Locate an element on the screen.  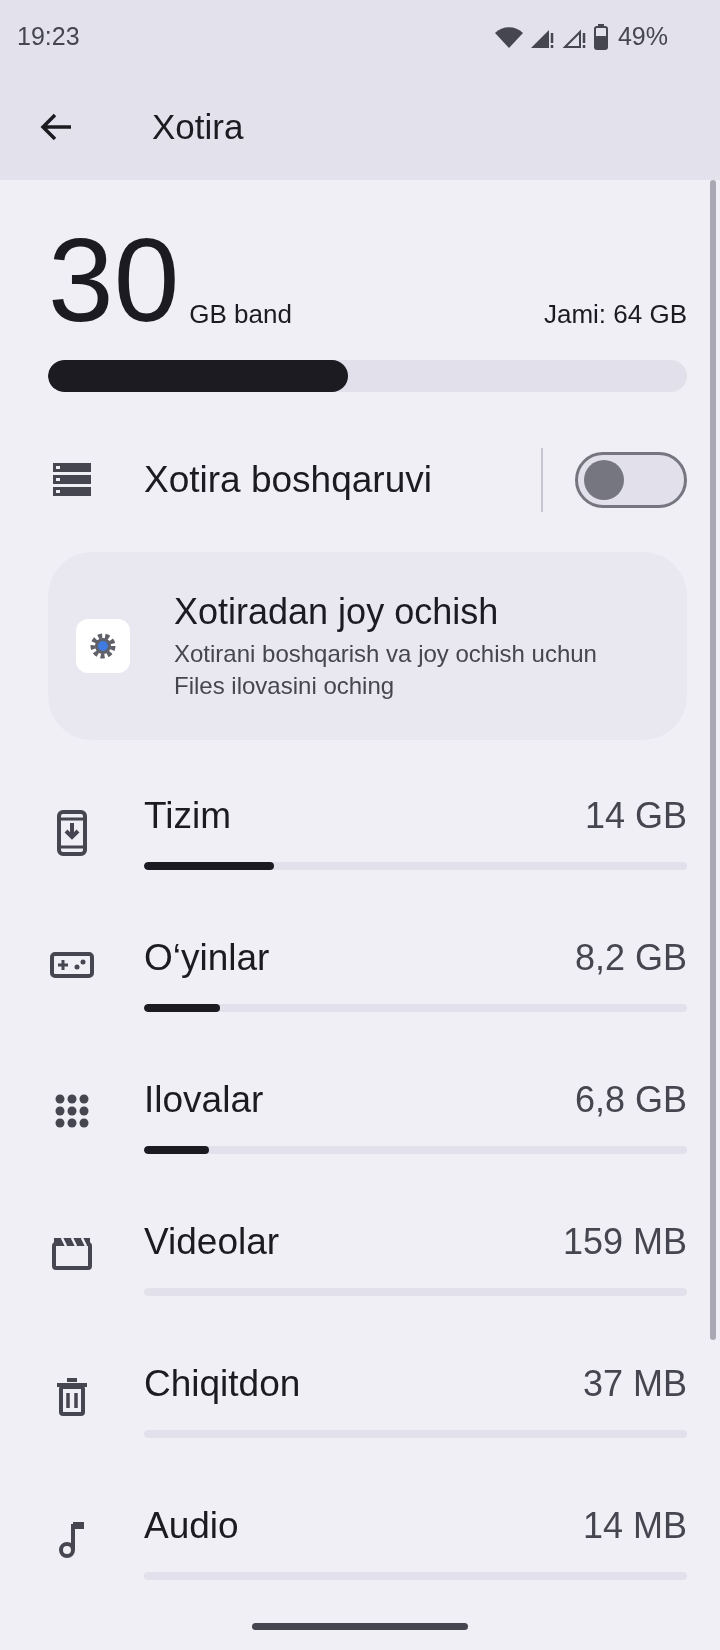
category-size: 37 MB is located at coordinates (634, 1383).